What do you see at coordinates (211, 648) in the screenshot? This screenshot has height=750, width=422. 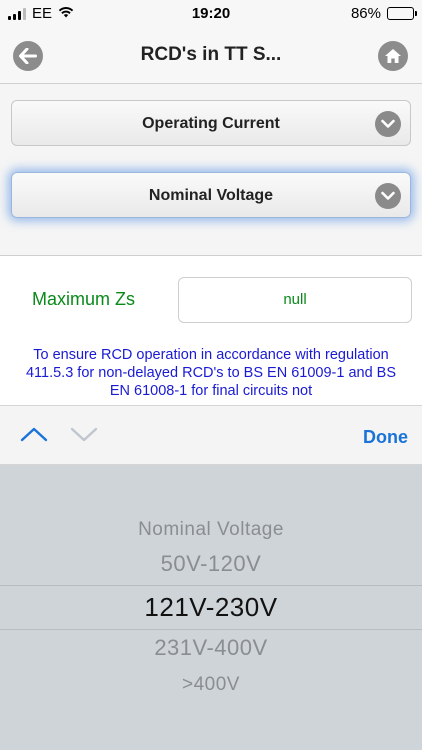 I see `picker-option: 231V-400V` at bounding box center [211, 648].